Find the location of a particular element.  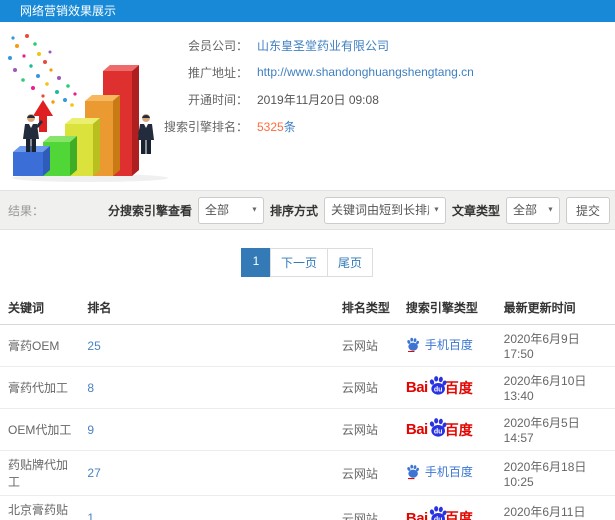

rank-link: 9 is located at coordinates (206, 429).